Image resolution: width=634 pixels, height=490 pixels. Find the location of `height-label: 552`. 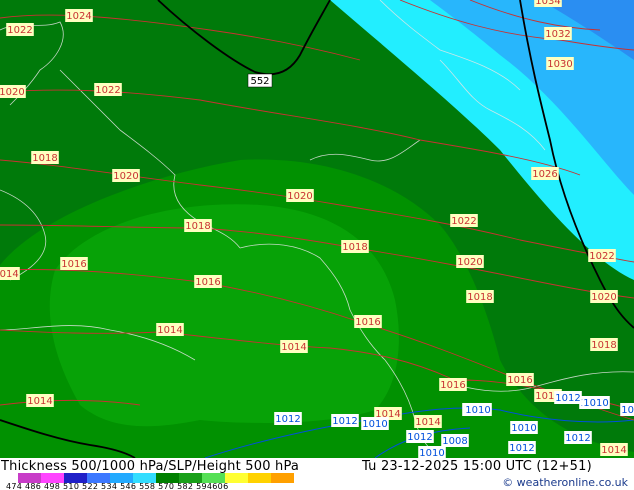

height-label: 552 is located at coordinates (260, 80).